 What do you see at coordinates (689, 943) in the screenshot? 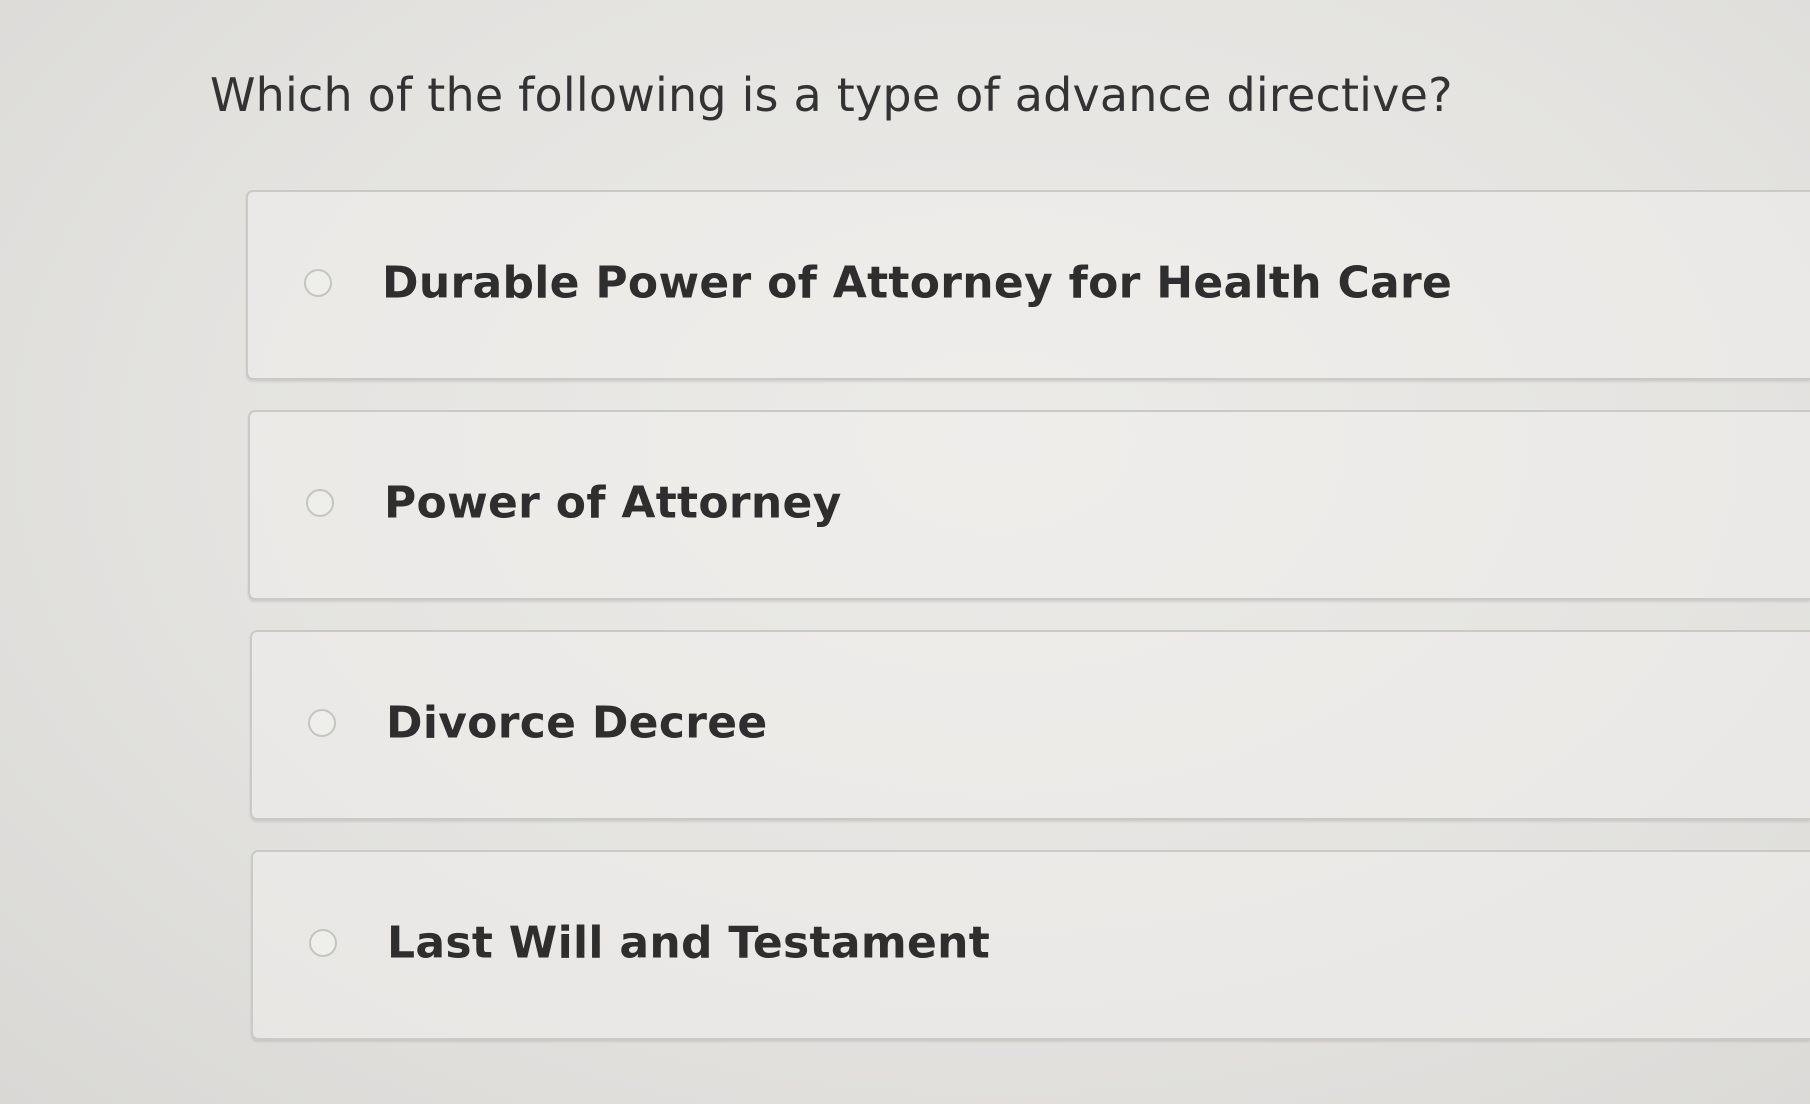
I see `answer-option-label: Last Will and Testament` at bounding box center [689, 943].